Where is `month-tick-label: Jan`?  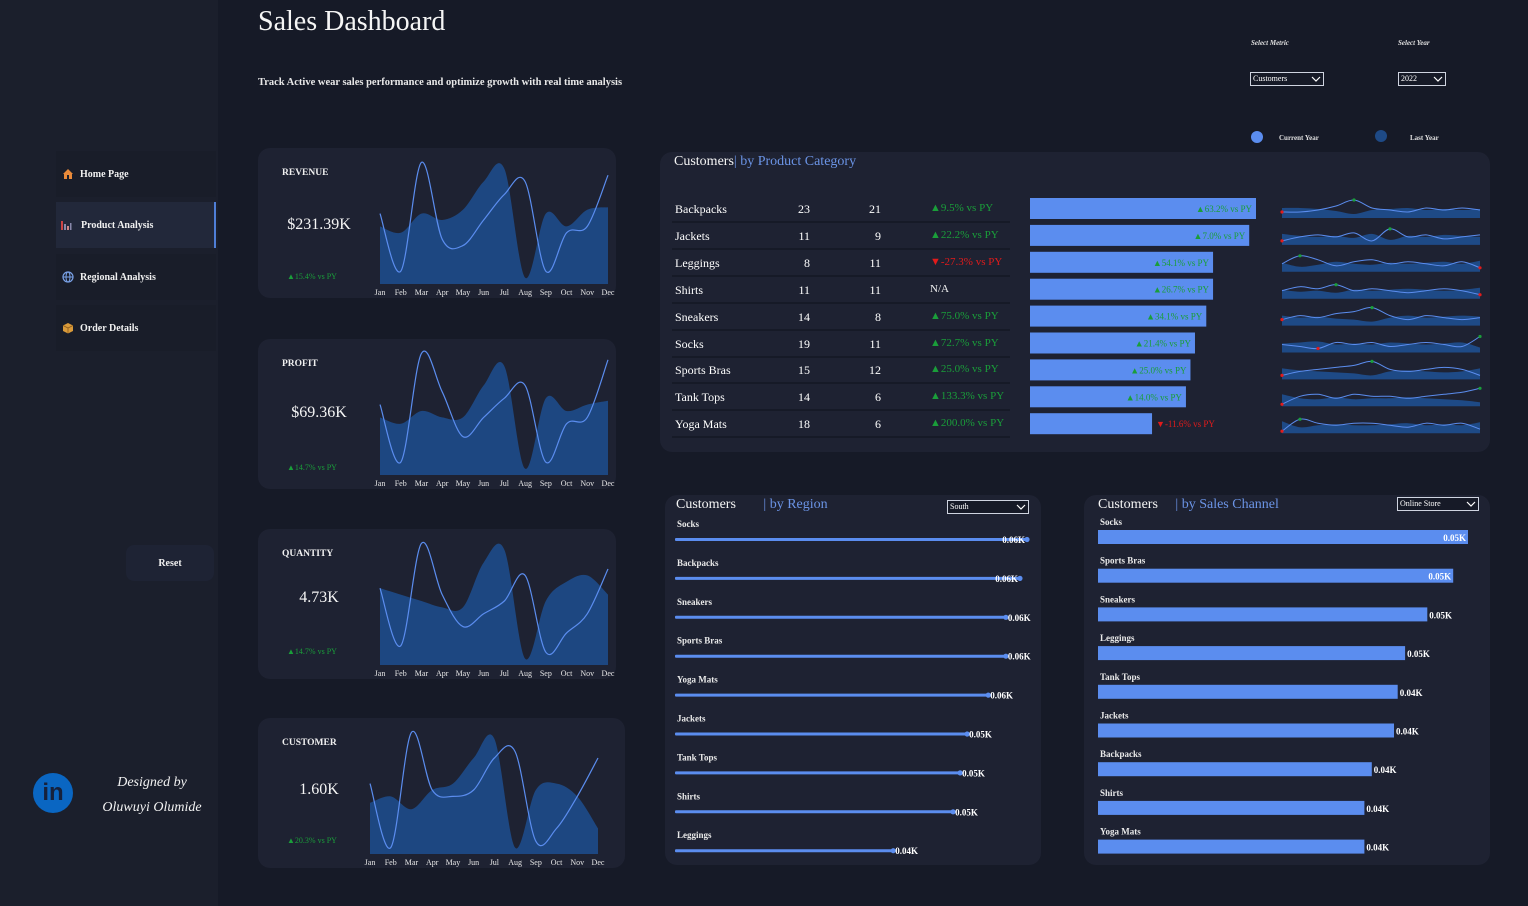
month-tick-label: Jan is located at coordinates (380, 292).